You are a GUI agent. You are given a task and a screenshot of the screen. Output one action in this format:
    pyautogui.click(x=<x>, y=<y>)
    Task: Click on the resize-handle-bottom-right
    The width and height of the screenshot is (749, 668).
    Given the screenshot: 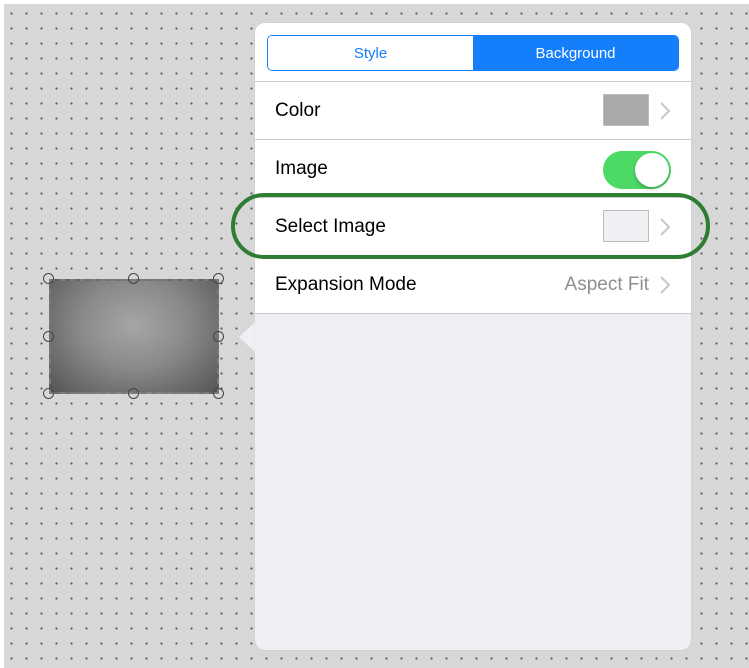 What is the action you would take?
    pyautogui.click(x=218, y=393)
    